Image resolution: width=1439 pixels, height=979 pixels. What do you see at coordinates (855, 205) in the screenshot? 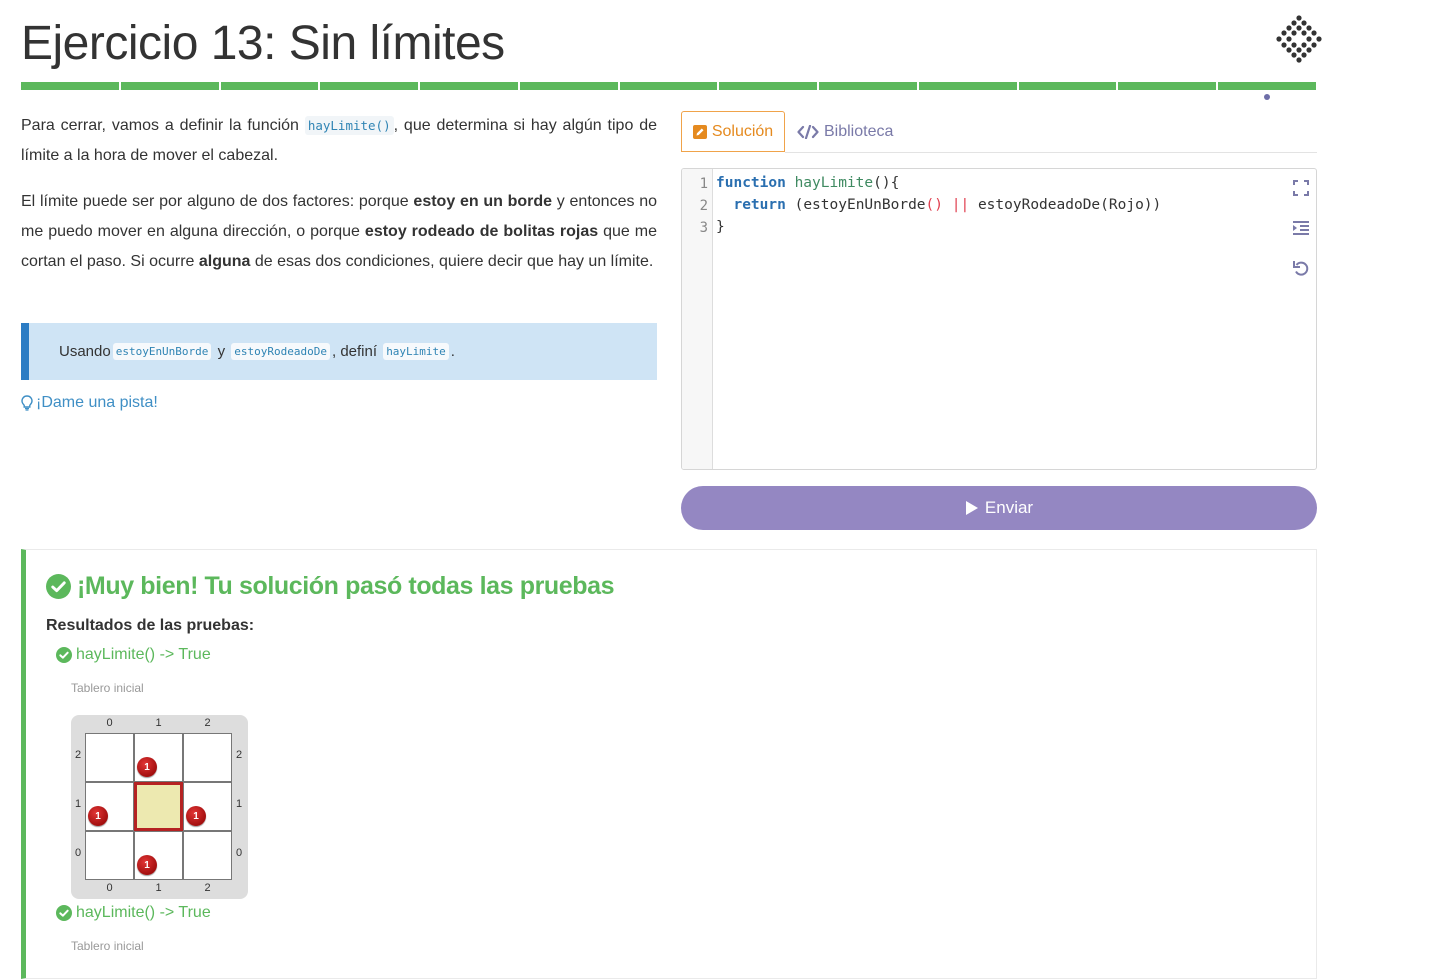
I see `code-token: (estoyEnUnBorde` at bounding box center [855, 205].